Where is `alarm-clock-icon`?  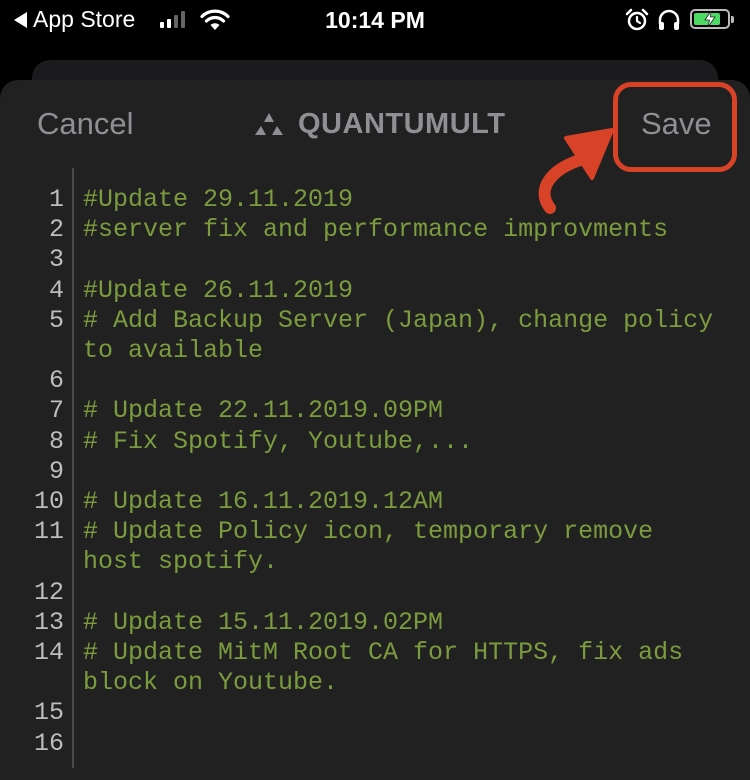 alarm-clock-icon is located at coordinates (637, 19).